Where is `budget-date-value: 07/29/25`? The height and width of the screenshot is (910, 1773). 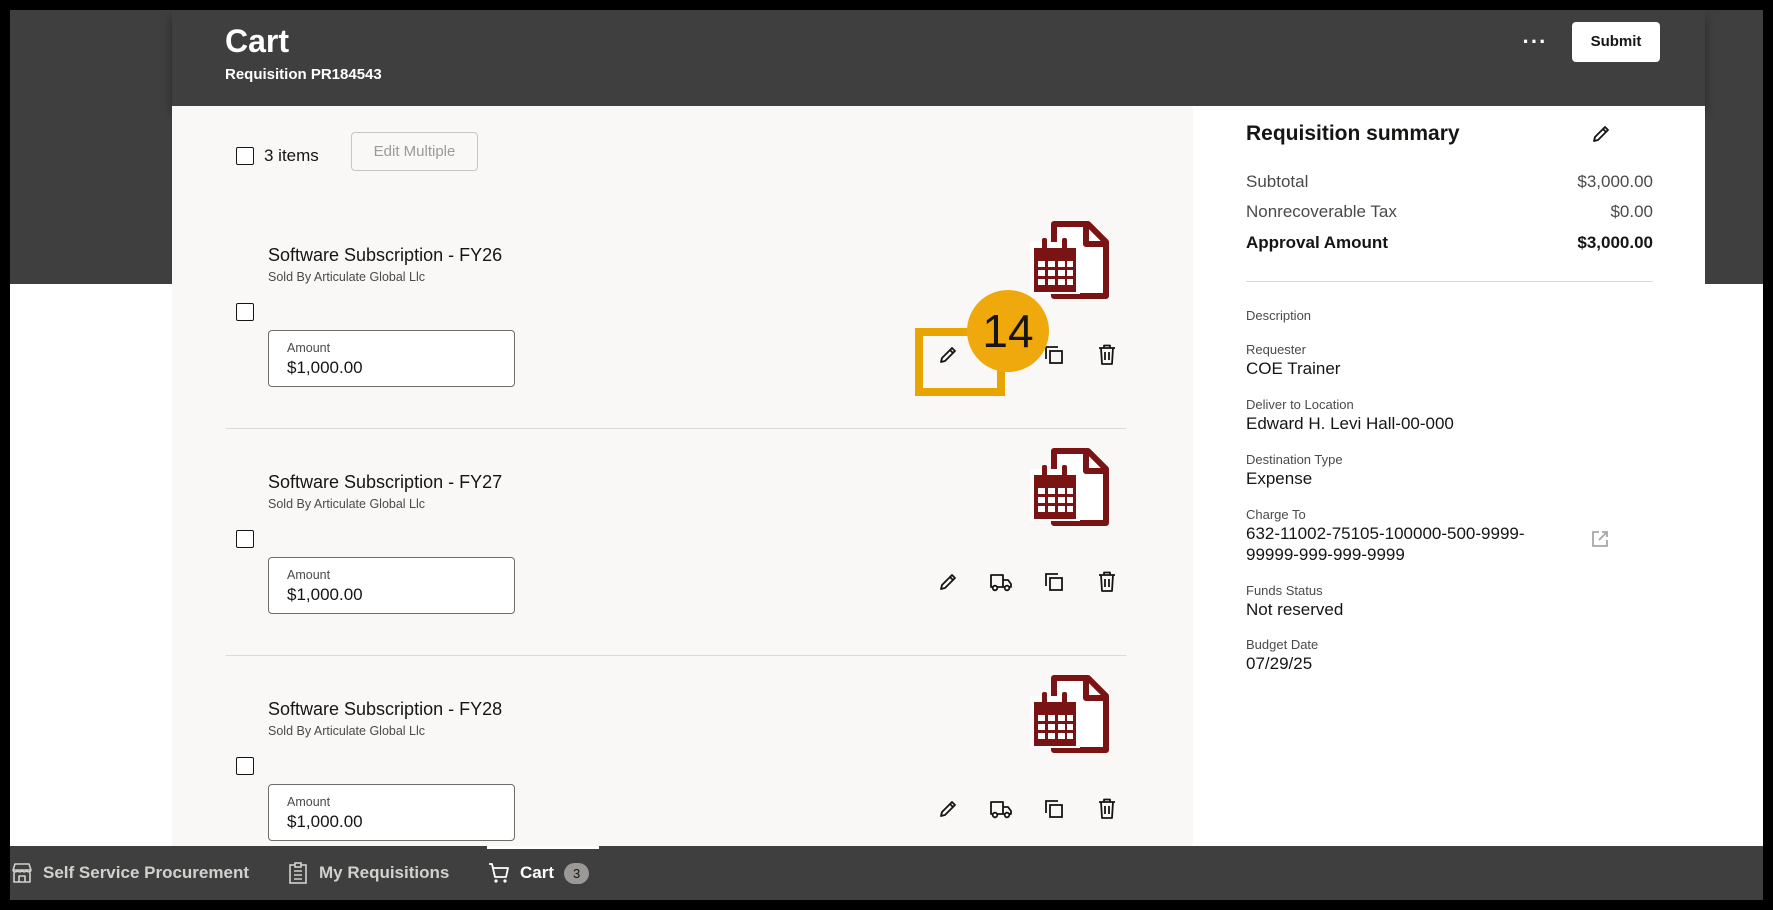 budget-date-value: 07/29/25 is located at coordinates (1279, 663).